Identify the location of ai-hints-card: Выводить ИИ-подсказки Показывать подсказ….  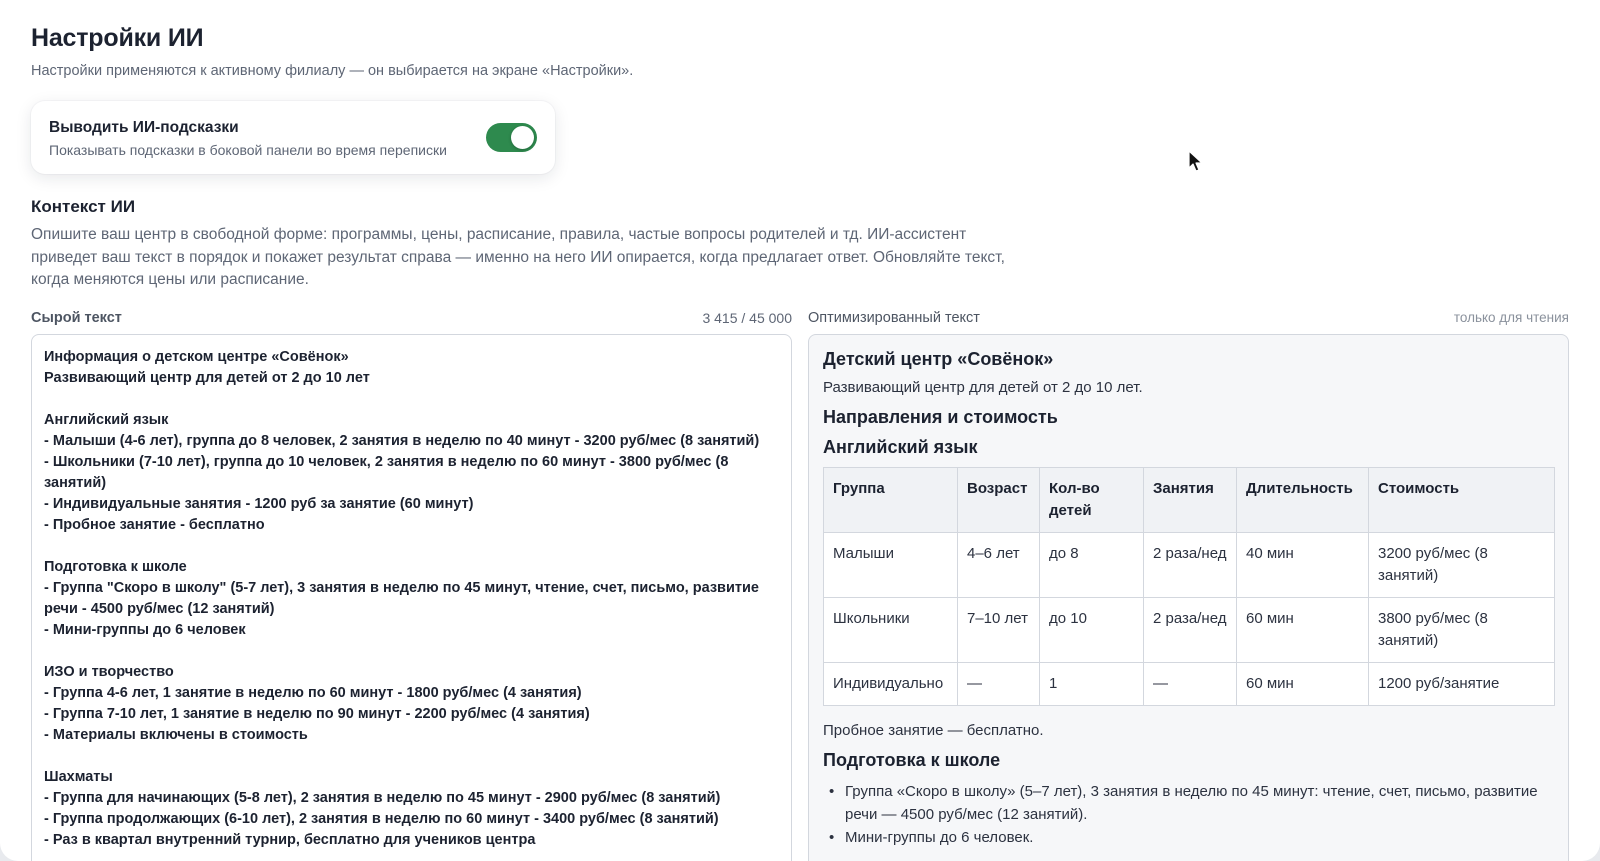
(293, 137).